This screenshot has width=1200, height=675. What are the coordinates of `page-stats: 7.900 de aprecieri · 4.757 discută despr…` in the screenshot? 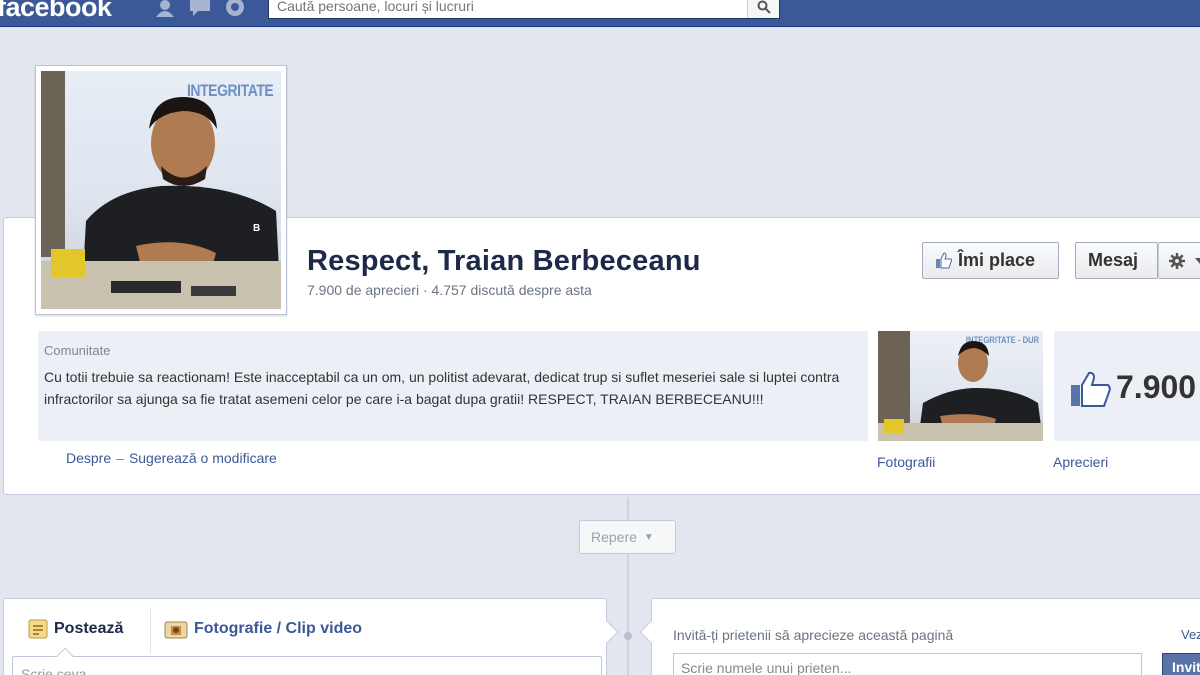 It's located at (449, 290).